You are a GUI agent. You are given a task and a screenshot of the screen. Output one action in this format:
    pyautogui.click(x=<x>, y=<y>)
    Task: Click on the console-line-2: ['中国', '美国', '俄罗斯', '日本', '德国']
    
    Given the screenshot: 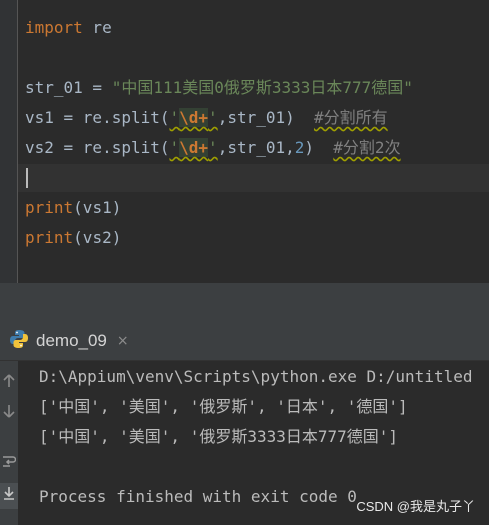 What is the action you would take?
    pyautogui.click(x=223, y=406)
    